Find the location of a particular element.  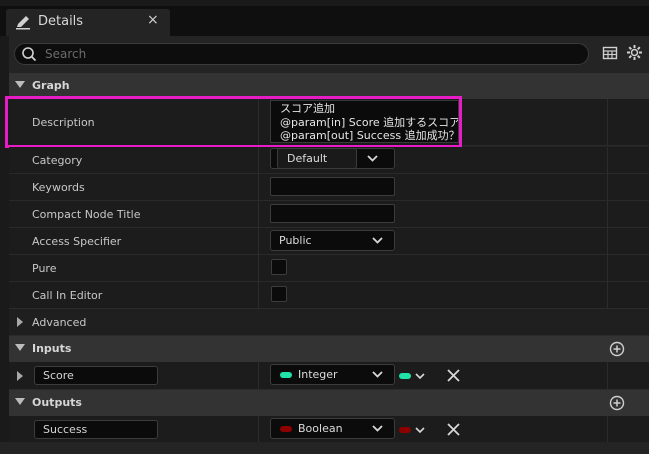

inputs-section-header: Inputs is located at coordinates (329, 349).